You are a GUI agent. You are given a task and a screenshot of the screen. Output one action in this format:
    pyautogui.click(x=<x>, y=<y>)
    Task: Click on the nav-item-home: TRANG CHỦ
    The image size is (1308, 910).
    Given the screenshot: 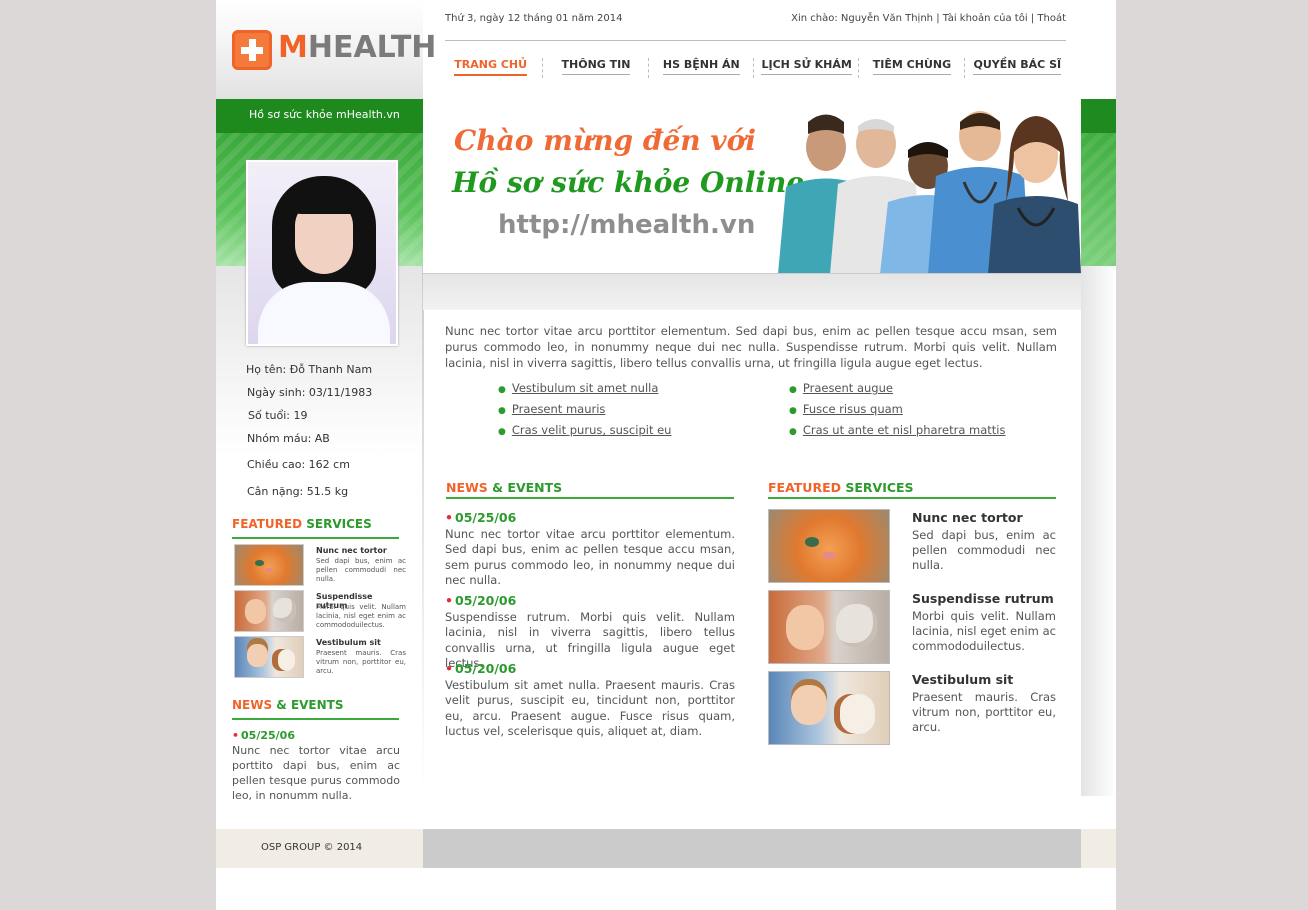 What is the action you would take?
    pyautogui.click(x=491, y=69)
    